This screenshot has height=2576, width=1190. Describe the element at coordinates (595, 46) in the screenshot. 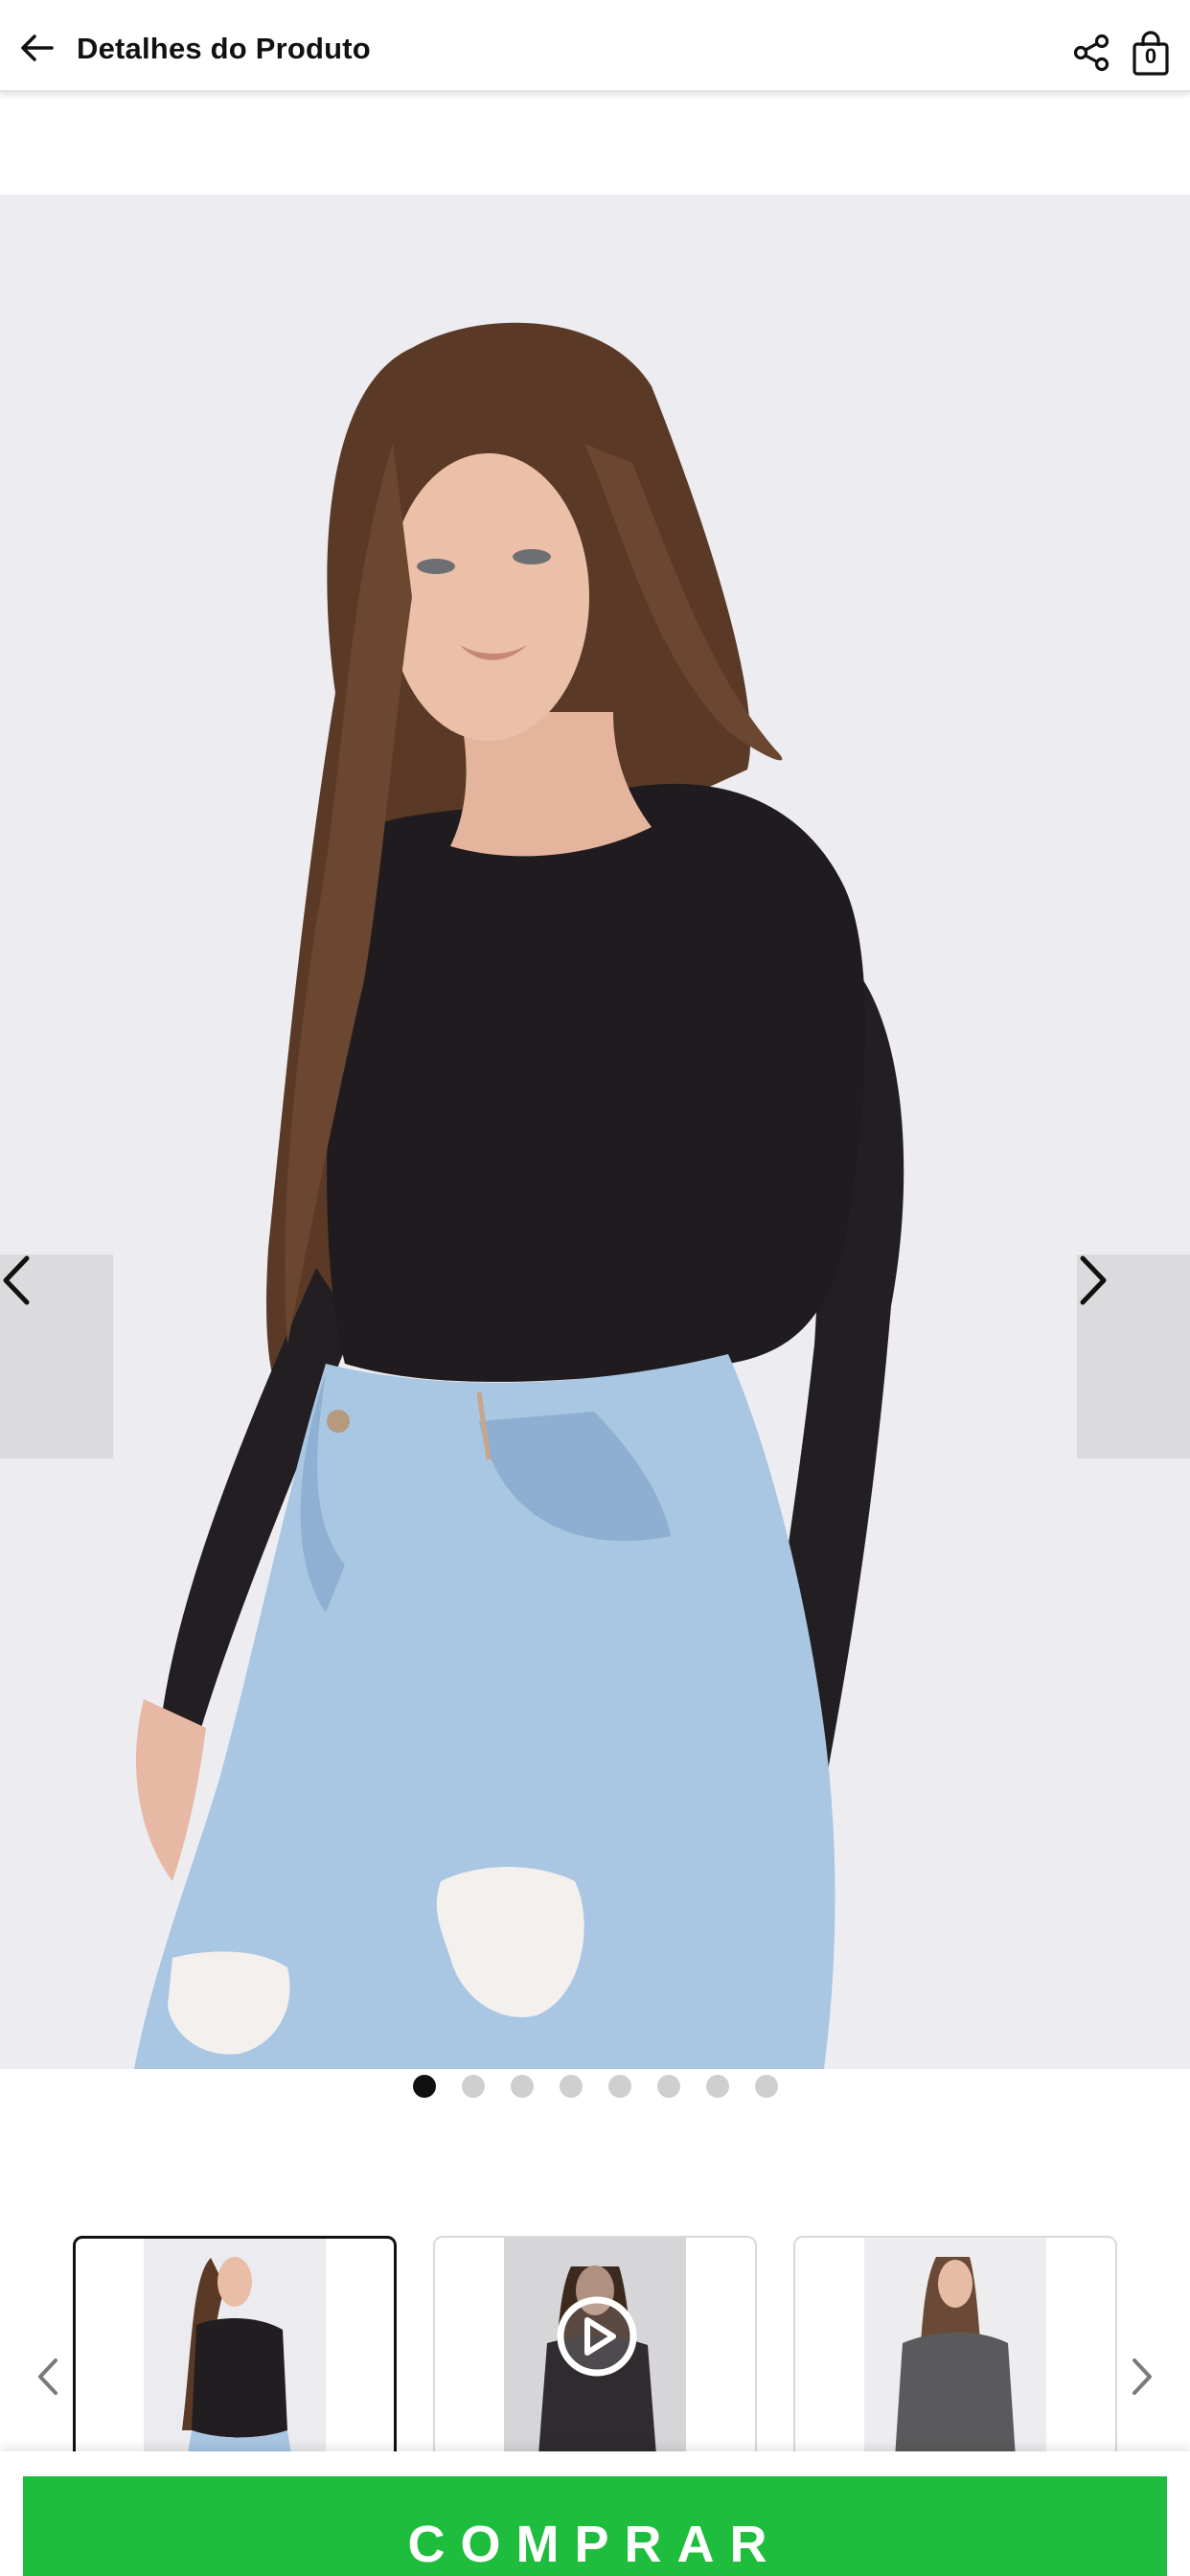

I see `app-header: Detalhes do Produto 0` at that location.